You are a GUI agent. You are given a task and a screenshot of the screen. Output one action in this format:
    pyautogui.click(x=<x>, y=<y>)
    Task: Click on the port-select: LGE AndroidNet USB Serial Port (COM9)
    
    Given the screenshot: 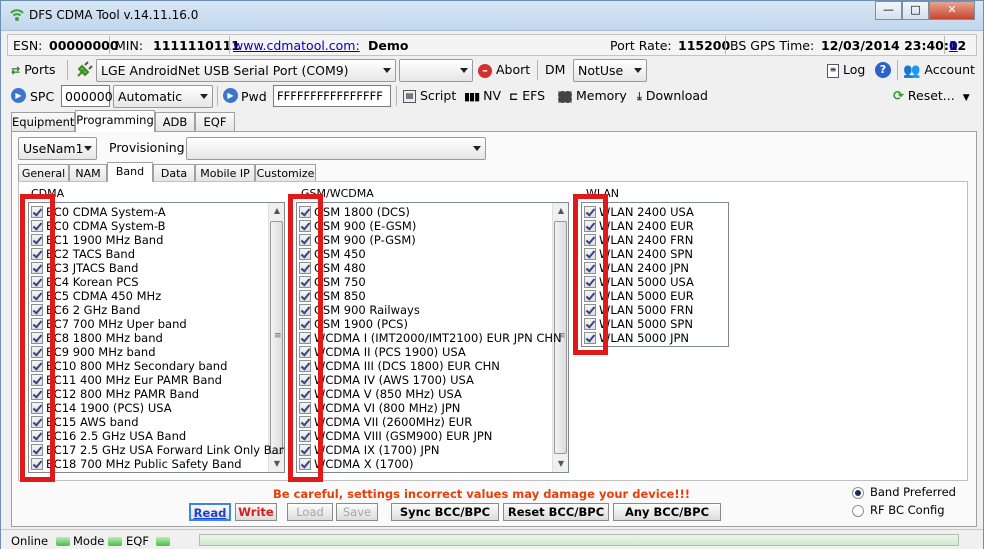 What is the action you would take?
    pyautogui.click(x=246, y=70)
    